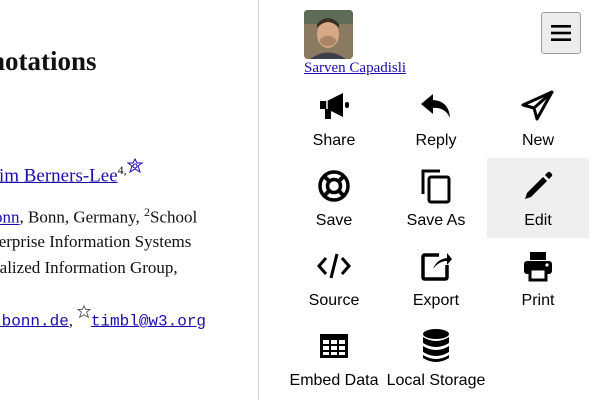 This screenshot has width=600, height=400. What do you see at coordinates (59, 175) in the screenshot?
I see `author-link: Tim Berners-Lee` at bounding box center [59, 175].